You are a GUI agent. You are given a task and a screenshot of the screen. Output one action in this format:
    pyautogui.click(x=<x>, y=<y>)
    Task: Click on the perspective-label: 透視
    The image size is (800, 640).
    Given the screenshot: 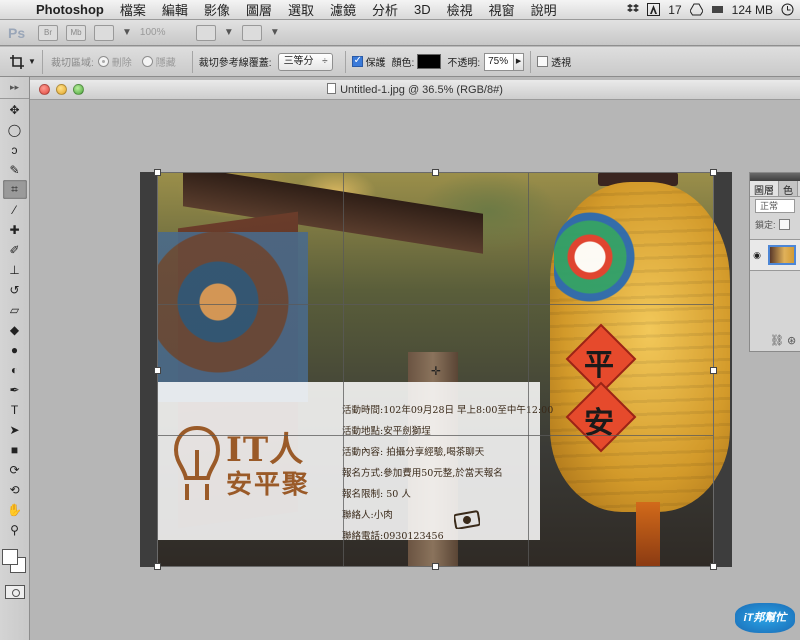 What is the action you would take?
    pyautogui.click(x=561, y=63)
    